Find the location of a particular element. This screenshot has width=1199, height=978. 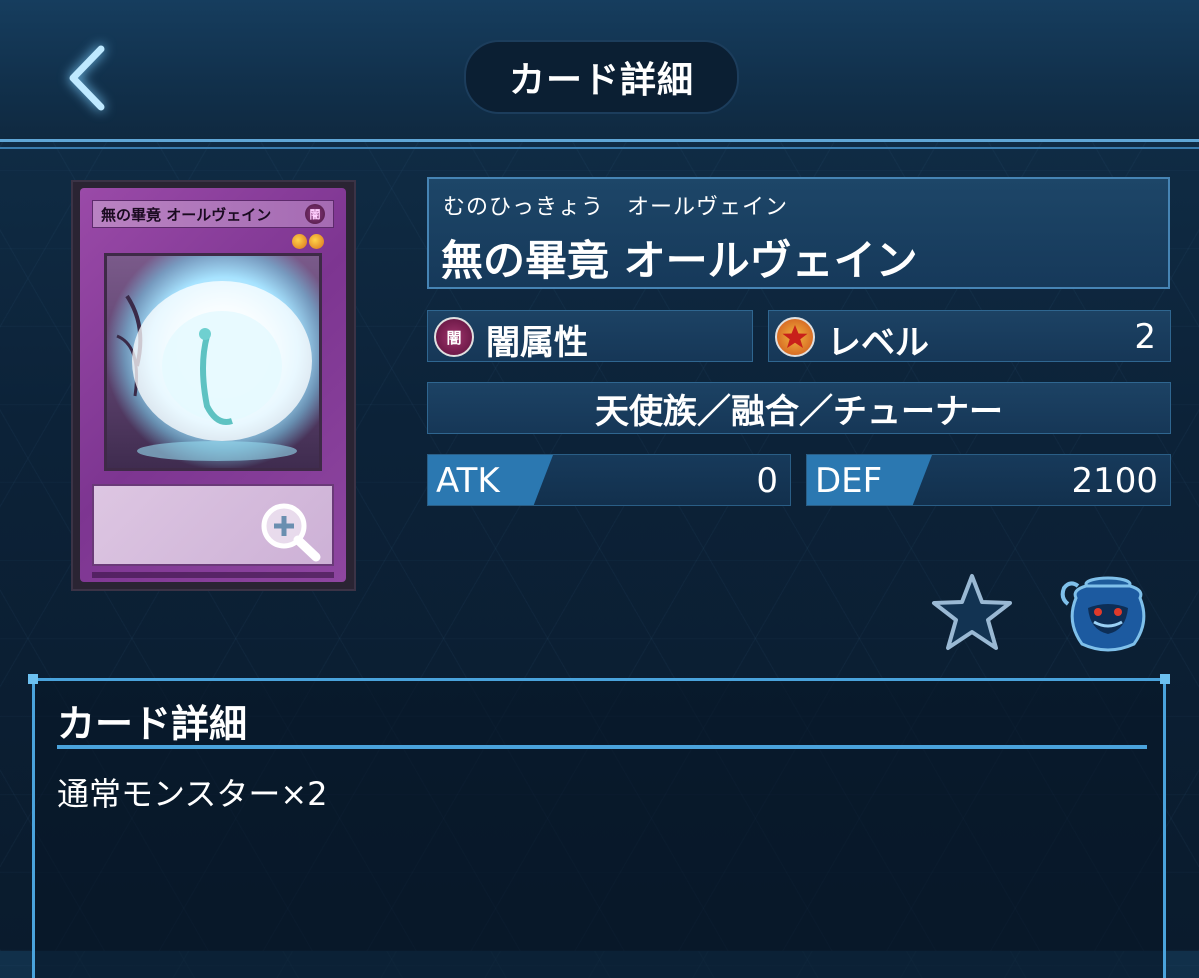

atk-label: ATK is located at coordinates (468, 481).